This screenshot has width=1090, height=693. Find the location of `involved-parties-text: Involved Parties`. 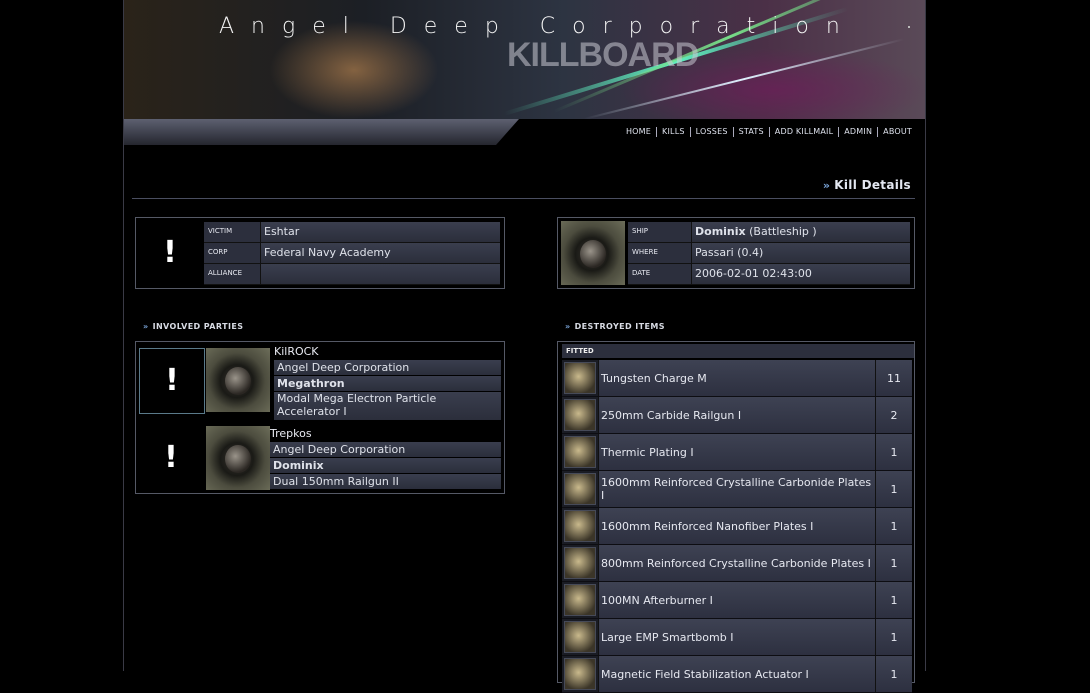

involved-parties-text: Involved Parties is located at coordinates (198, 326).